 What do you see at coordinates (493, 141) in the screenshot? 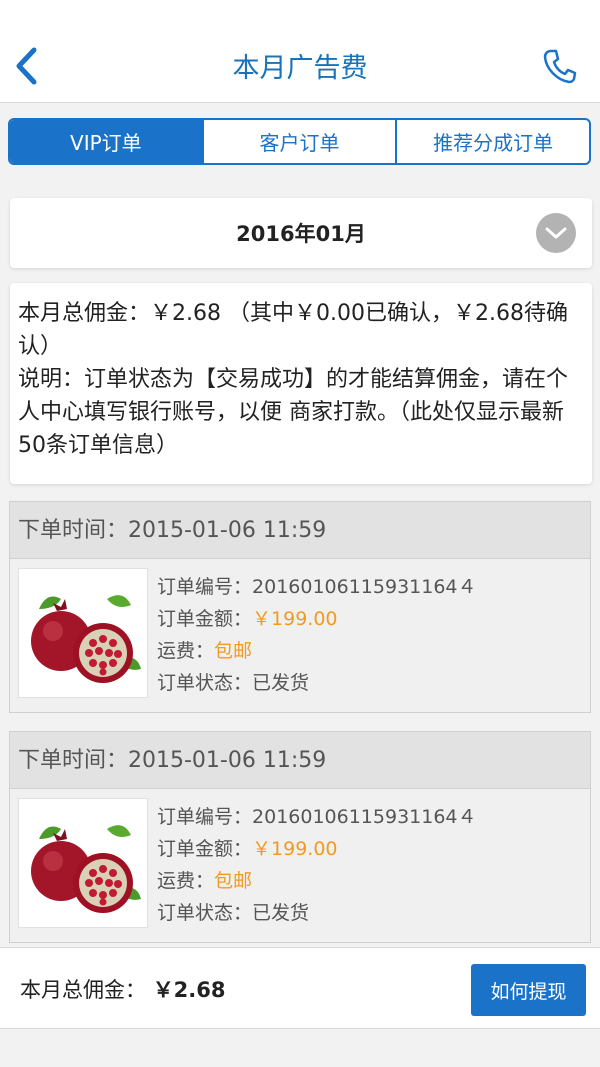
I see `tab-referral-orders: 推荐分成订单` at bounding box center [493, 141].